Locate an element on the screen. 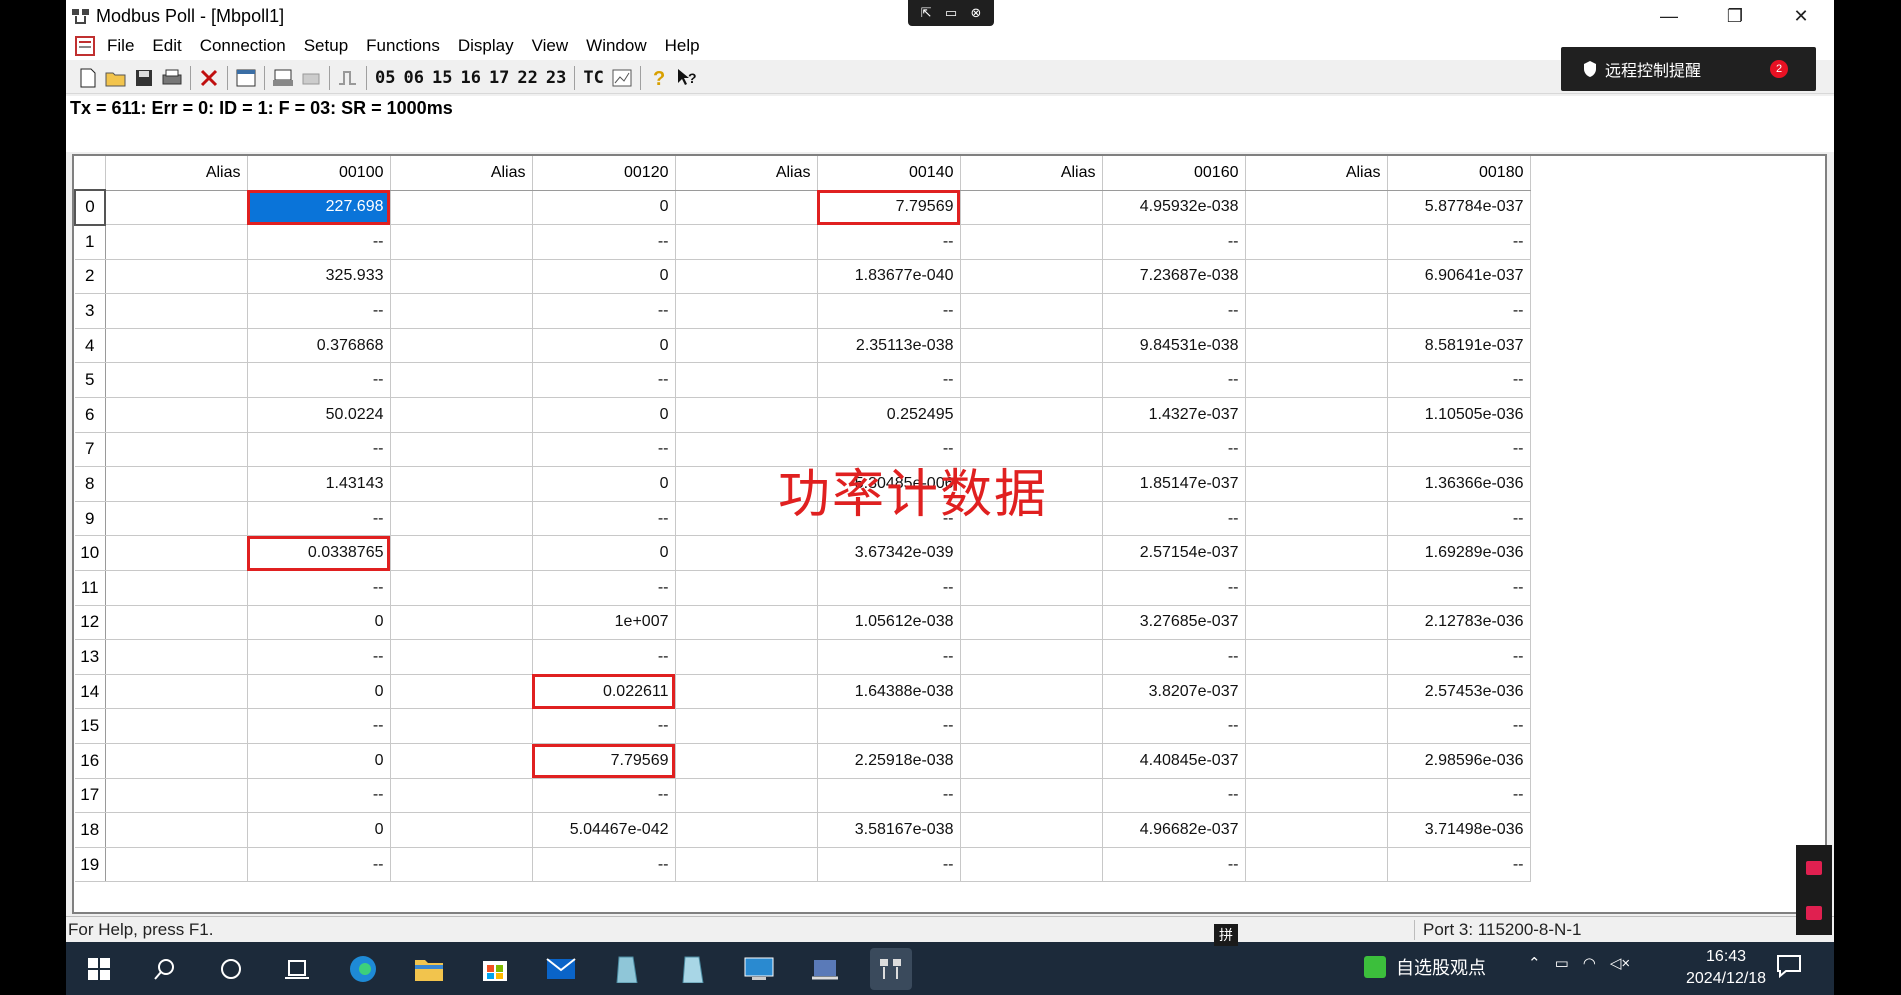 This screenshot has width=1901, height=995. remote-control-notification: 远程控制提醒 2 is located at coordinates (1688, 69).